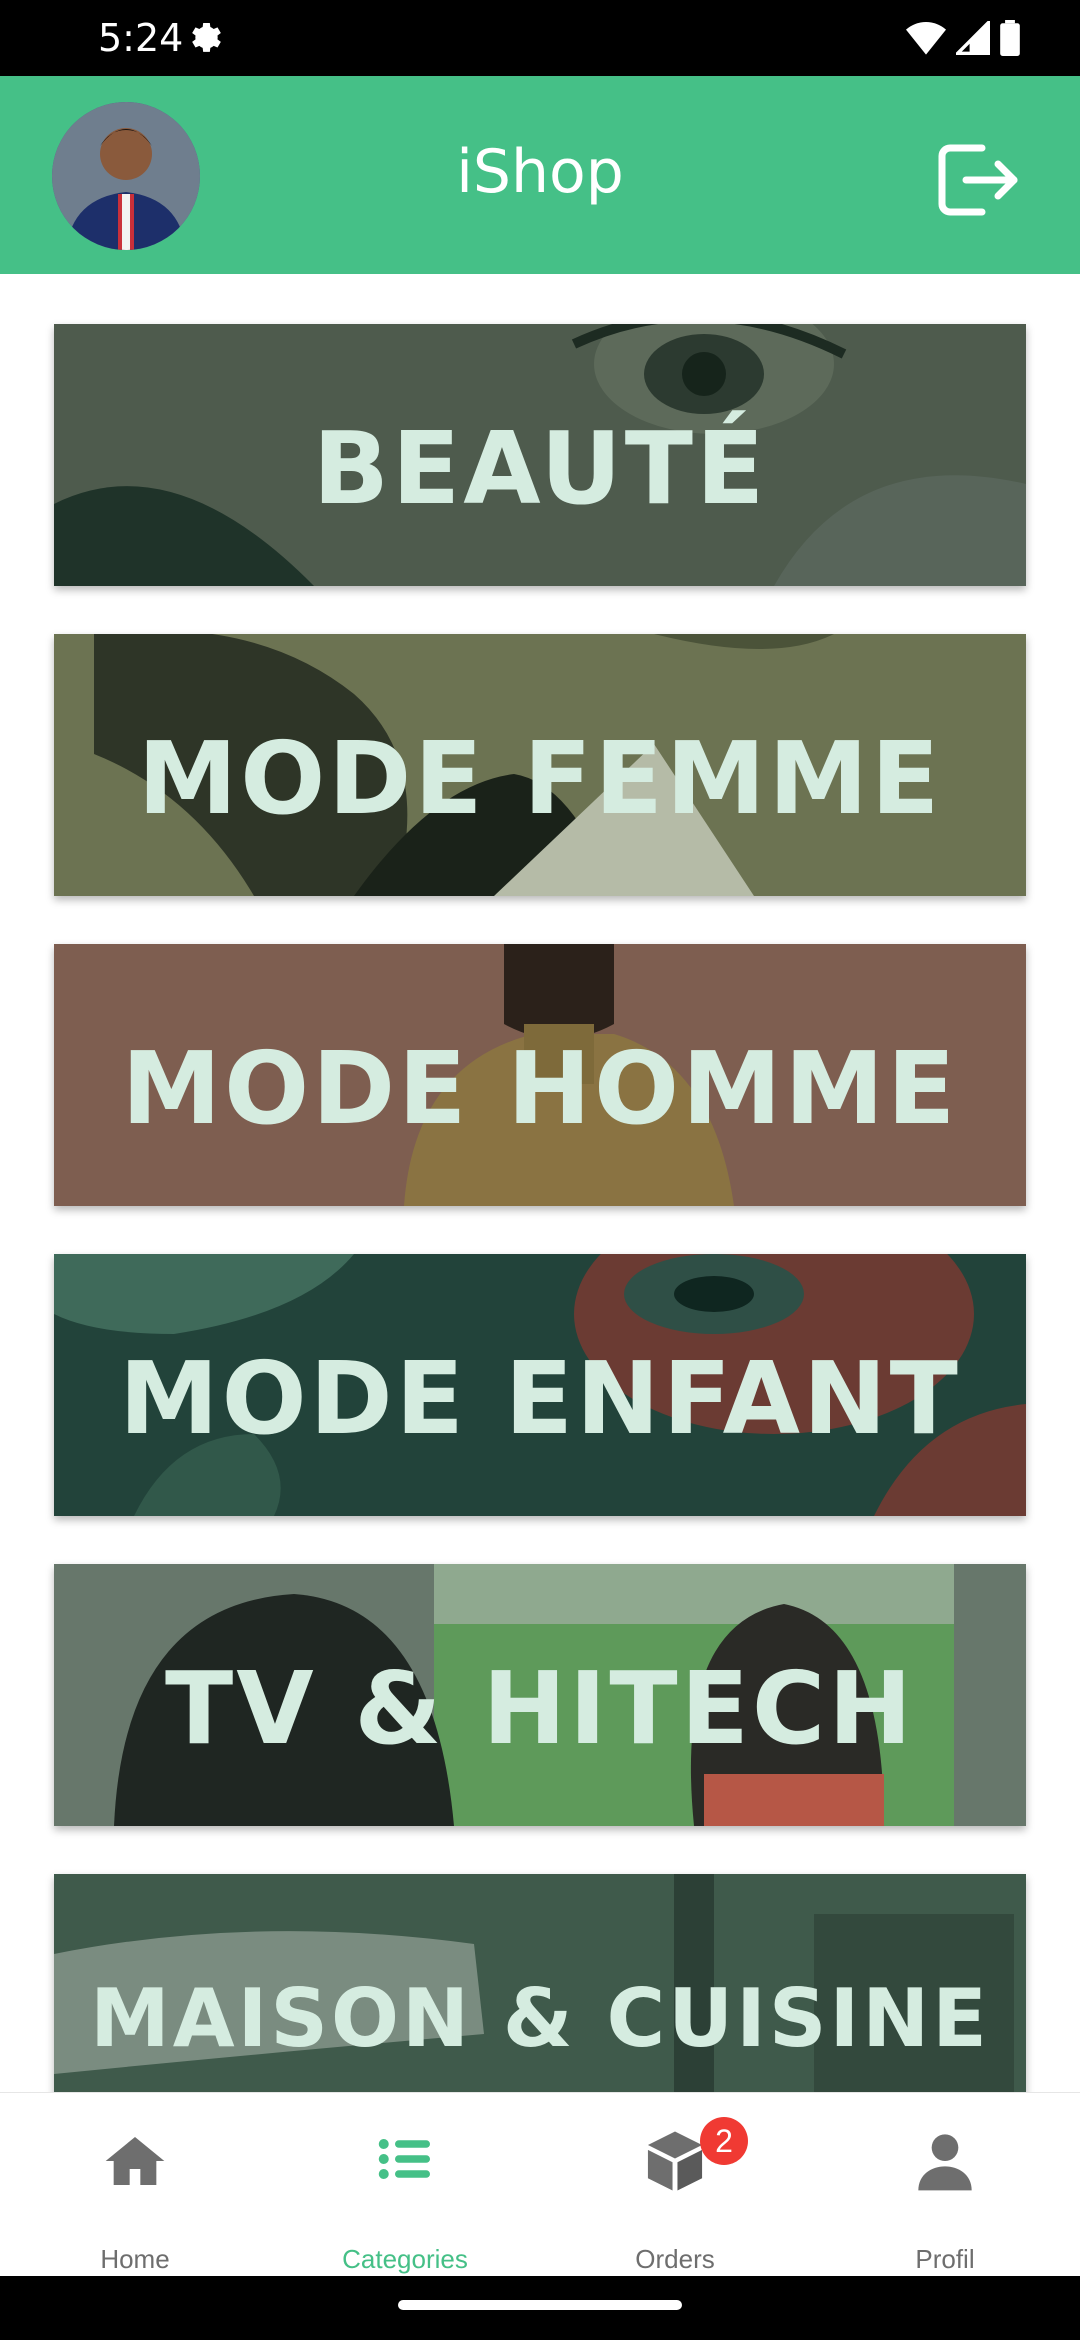  I want to click on app-bar: iShop, so click(540, 175).